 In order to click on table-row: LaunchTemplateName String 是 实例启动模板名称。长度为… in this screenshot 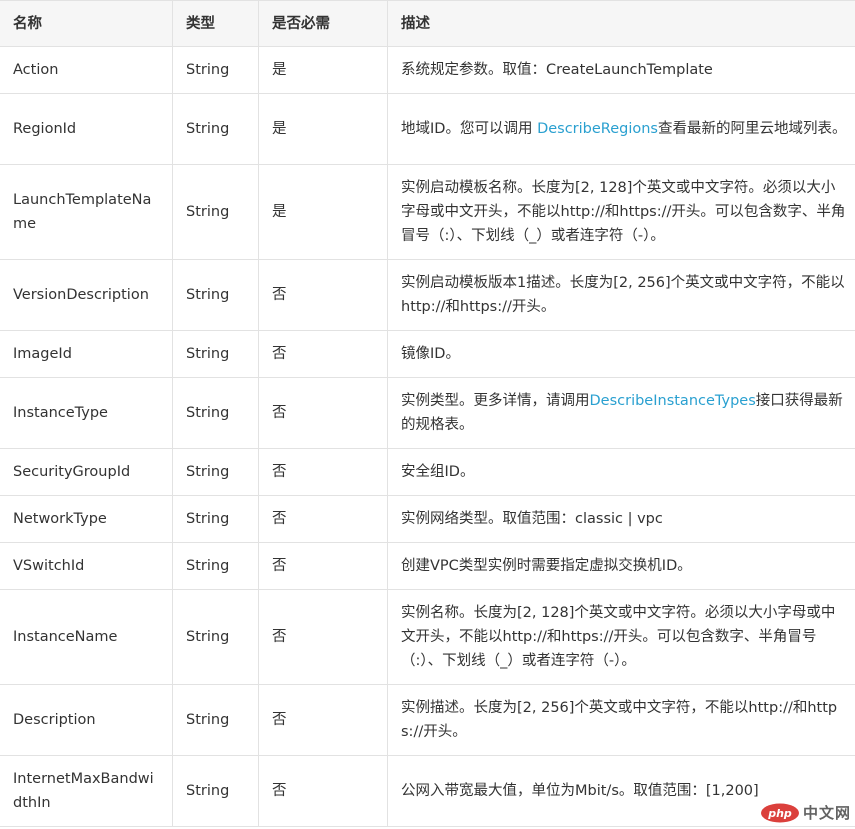, I will do `click(427, 212)`.